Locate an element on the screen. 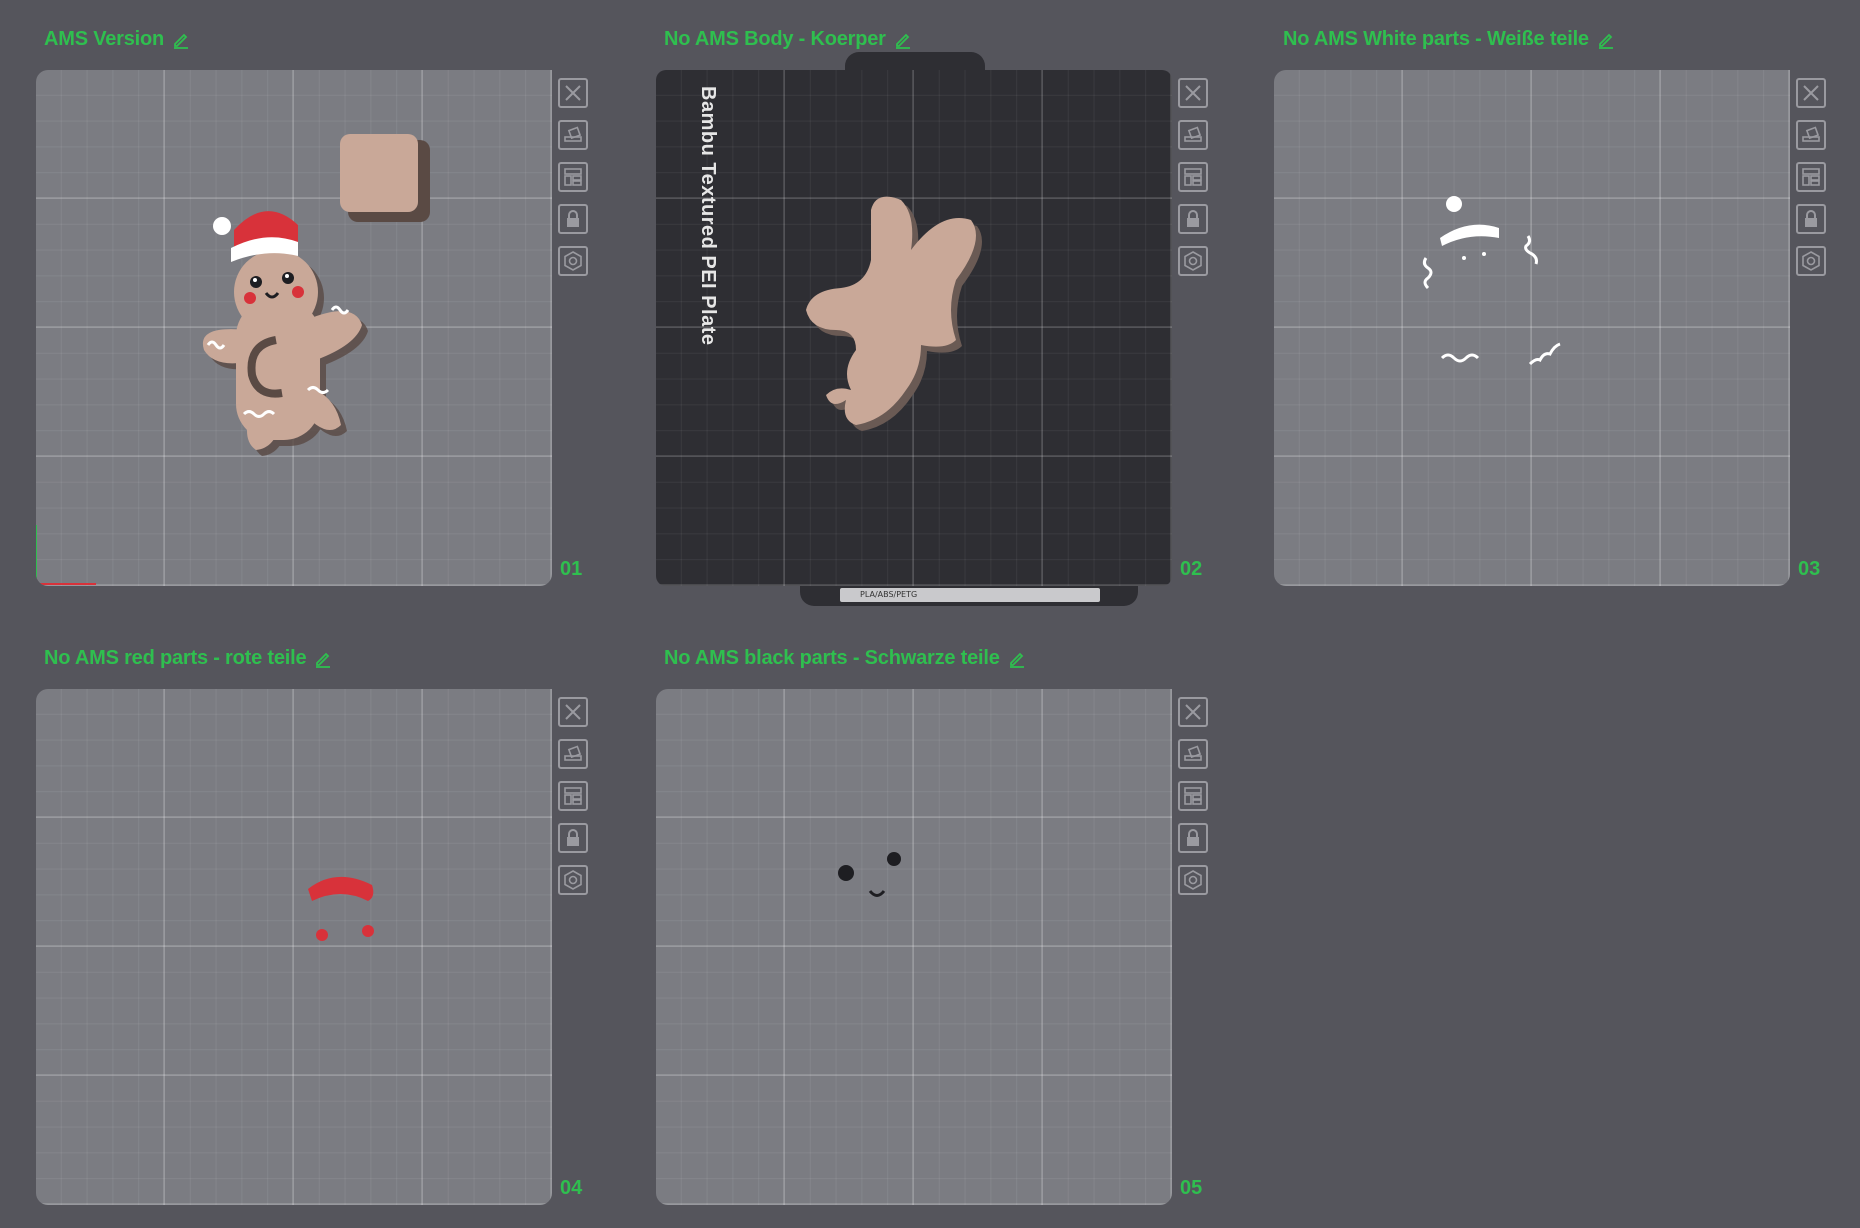 The height and width of the screenshot is (1228, 1860). plate-title: No AMS black parts - Schwarze teile is located at coordinates (845, 658).